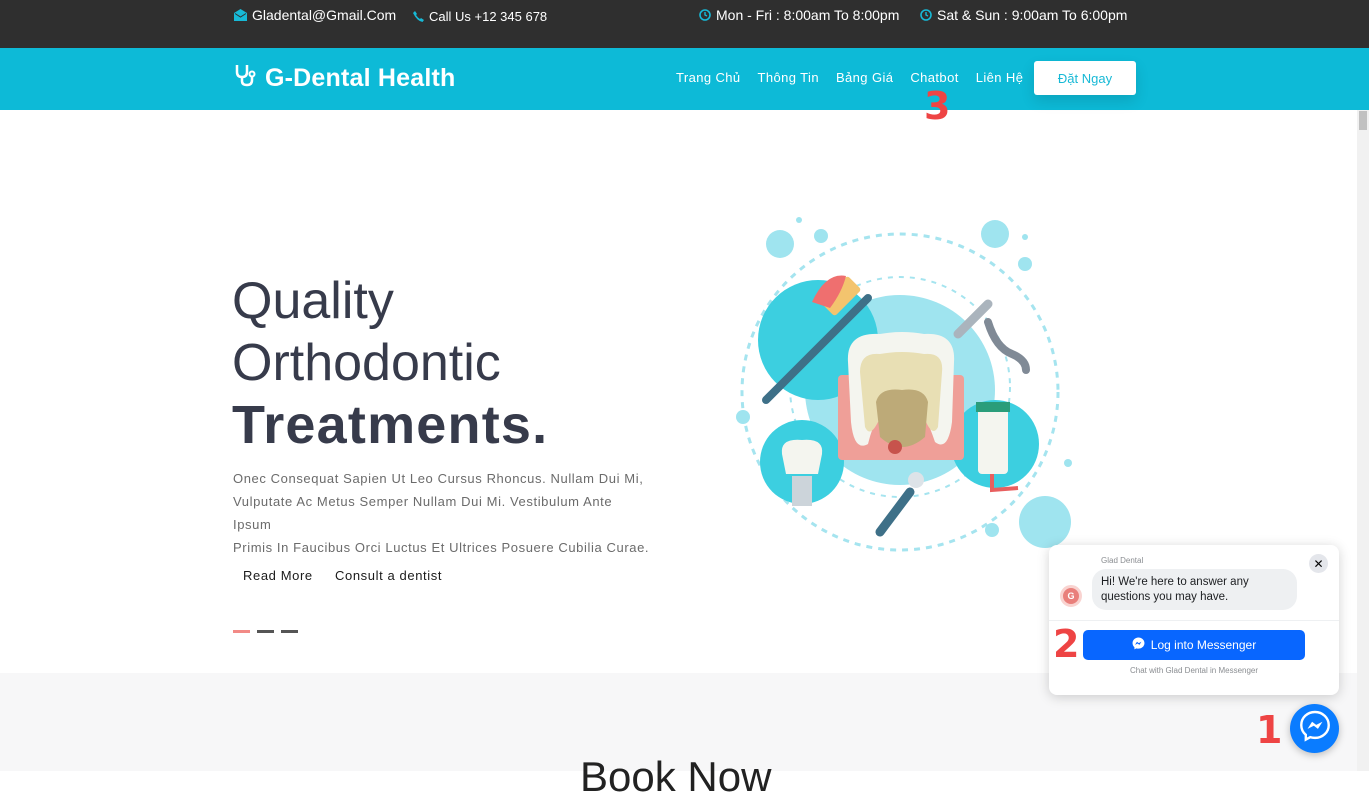  I want to click on envelope-icon, so click(240, 15).